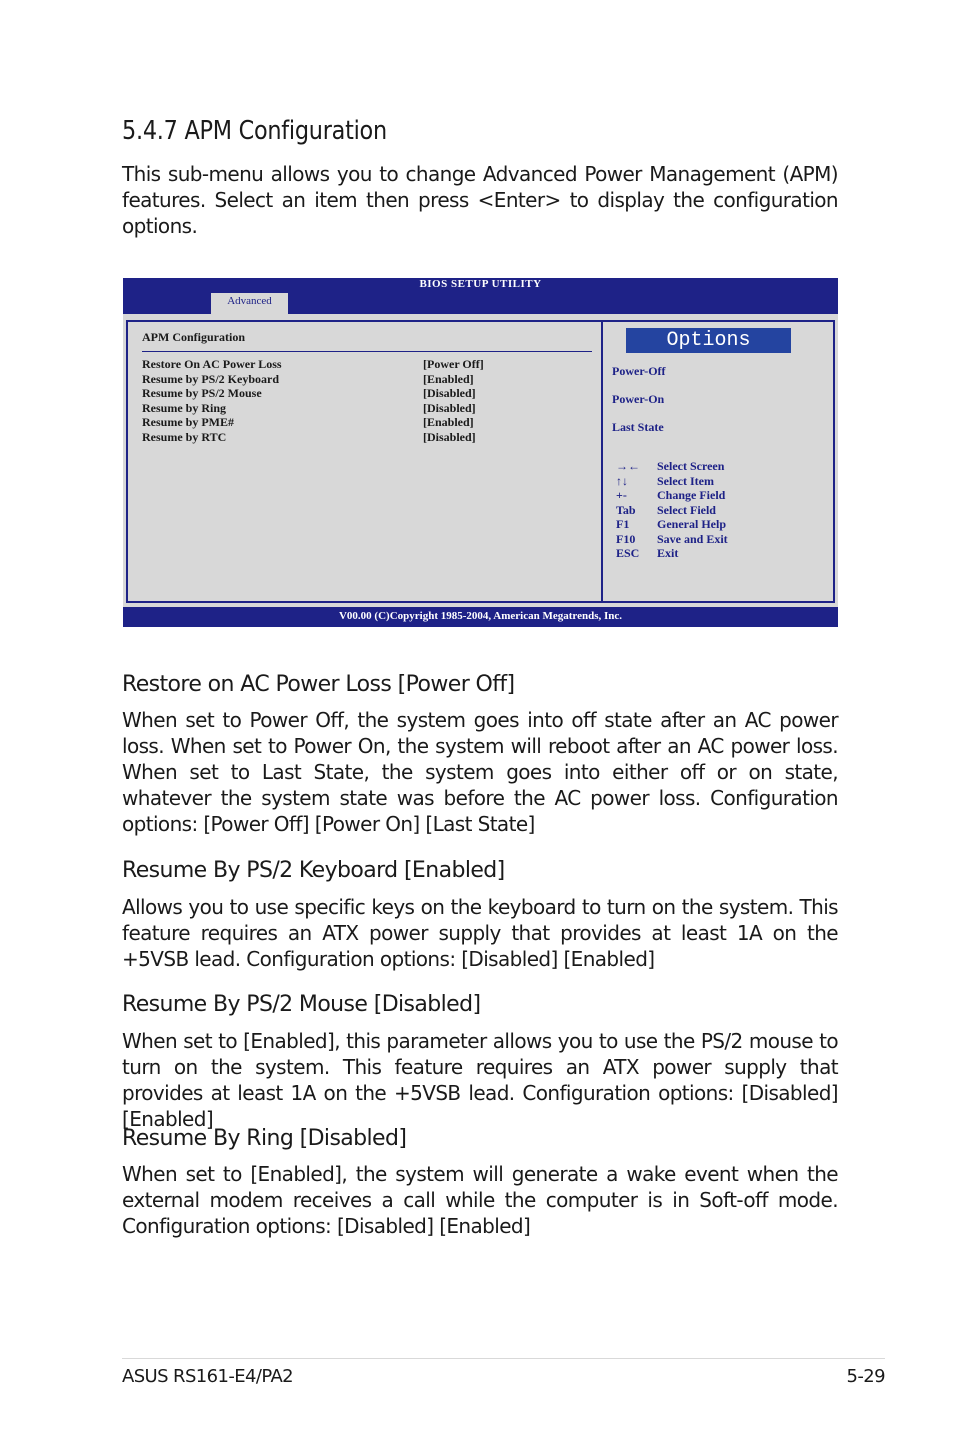  Describe the element at coordinates (691, 495) in the screenshot. I see `key-description: Change Field` at that location.